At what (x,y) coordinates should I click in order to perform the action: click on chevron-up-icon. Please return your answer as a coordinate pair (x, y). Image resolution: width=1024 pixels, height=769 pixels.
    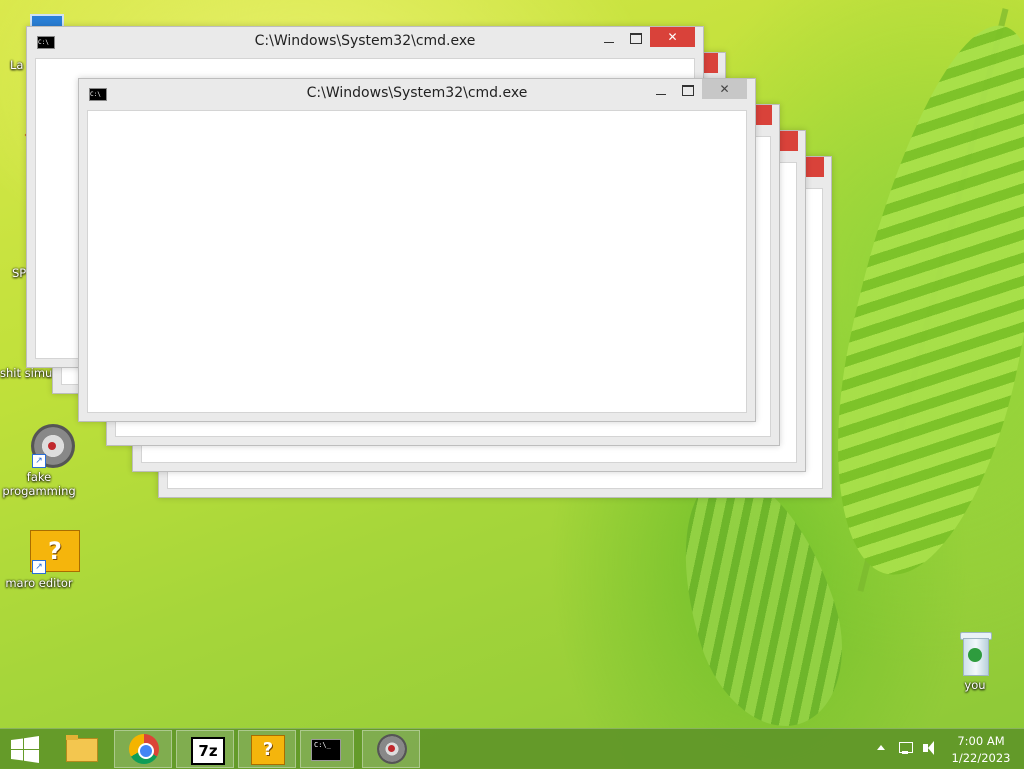
    Looking at the image, I should click on (881, 747).